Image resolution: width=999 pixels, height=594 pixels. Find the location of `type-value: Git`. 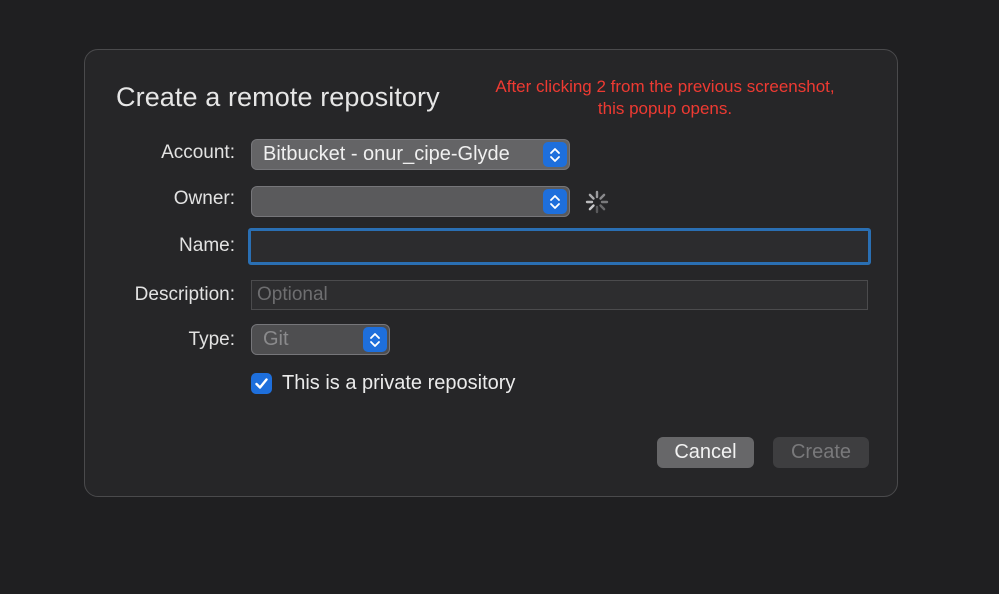

type-value: Git is located at coordinates (276, 339).